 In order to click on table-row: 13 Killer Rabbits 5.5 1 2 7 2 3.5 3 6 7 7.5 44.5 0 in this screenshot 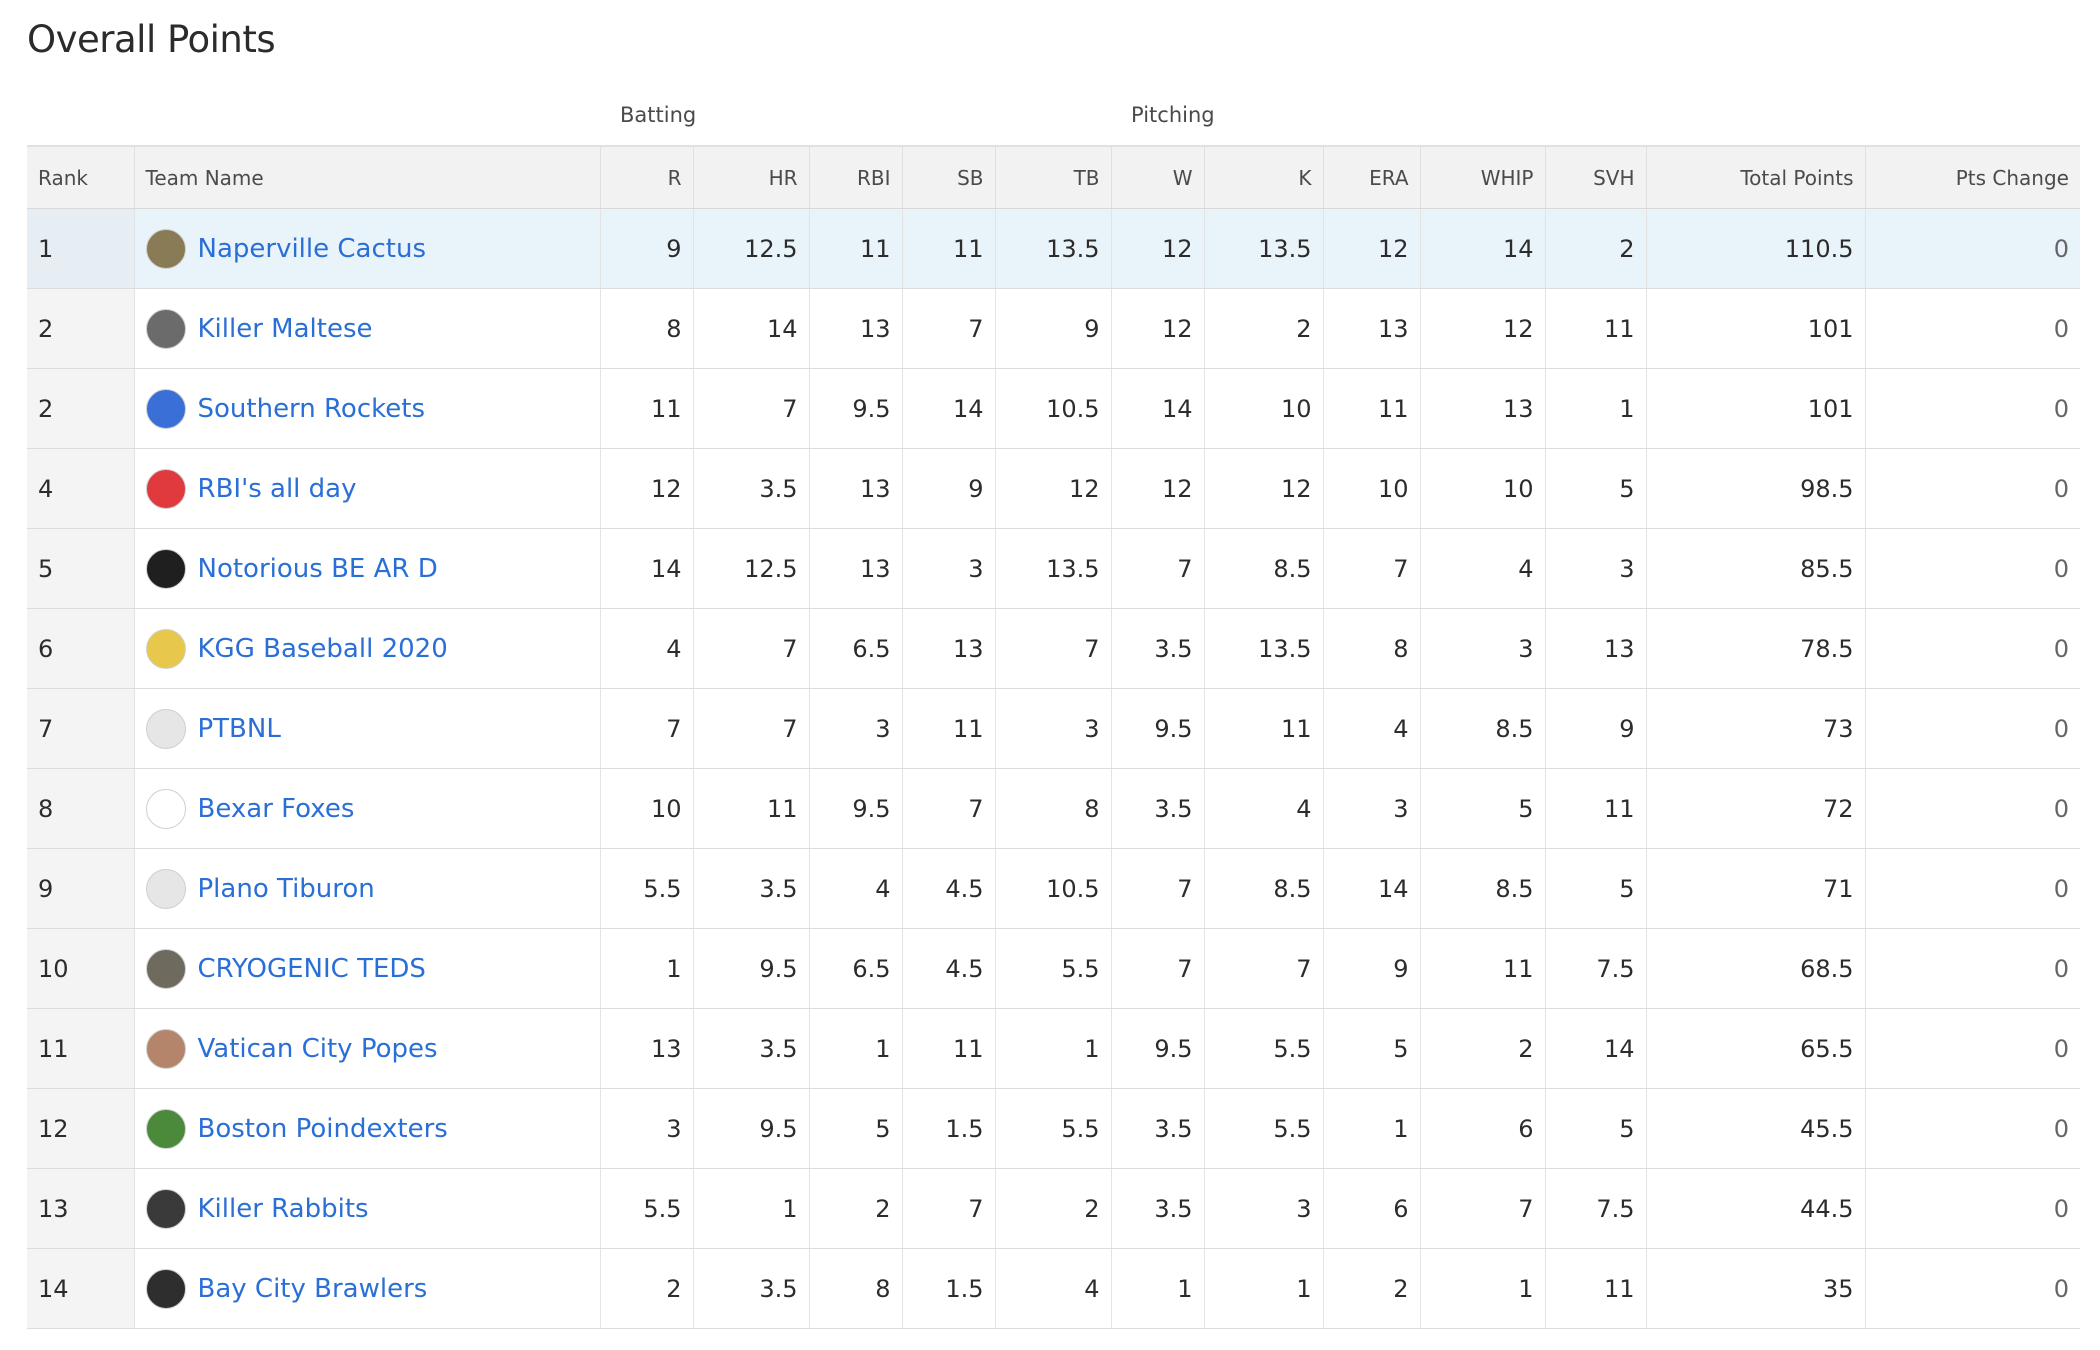, I will do `click(1053, 1208)`.